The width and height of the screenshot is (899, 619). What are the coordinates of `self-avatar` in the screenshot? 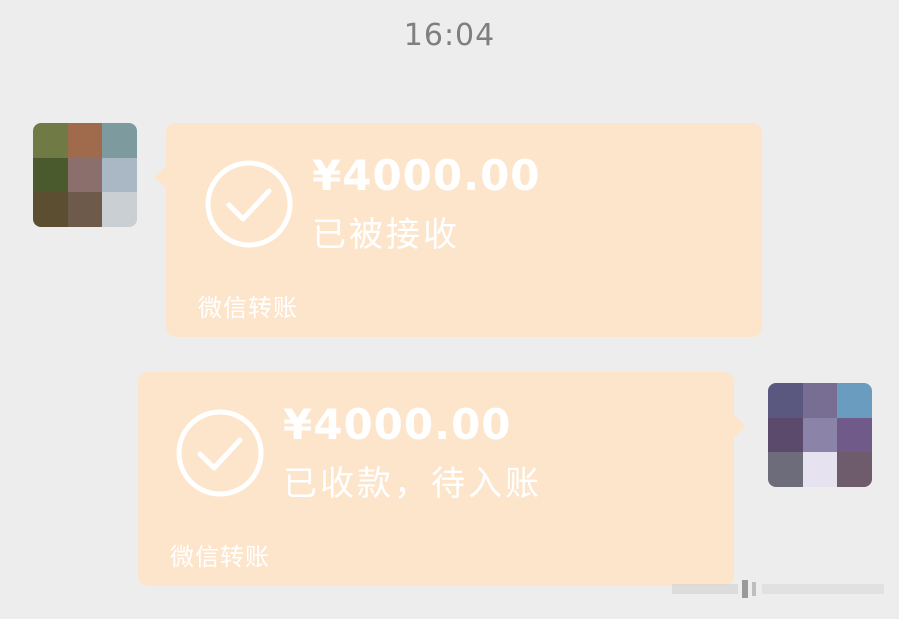 It's located at (820, 435).